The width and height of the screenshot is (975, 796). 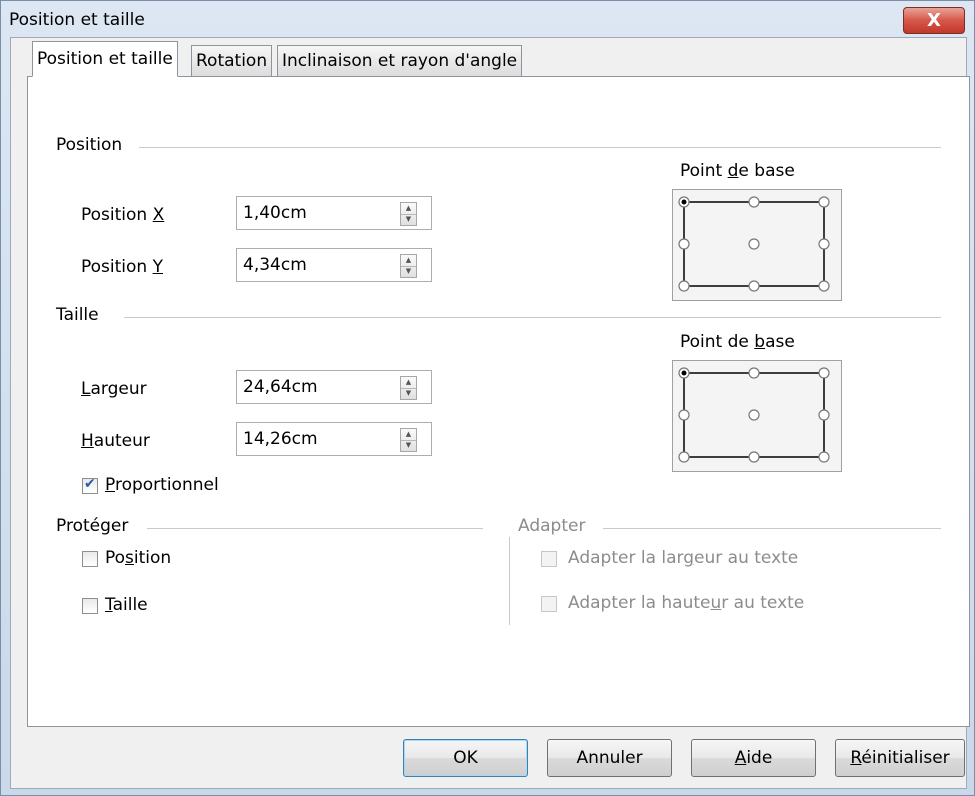 What do you see at coordinates (549, 559) in the screenshot?
I see `fit-width-checkbox` at bounding box center [549, 559].